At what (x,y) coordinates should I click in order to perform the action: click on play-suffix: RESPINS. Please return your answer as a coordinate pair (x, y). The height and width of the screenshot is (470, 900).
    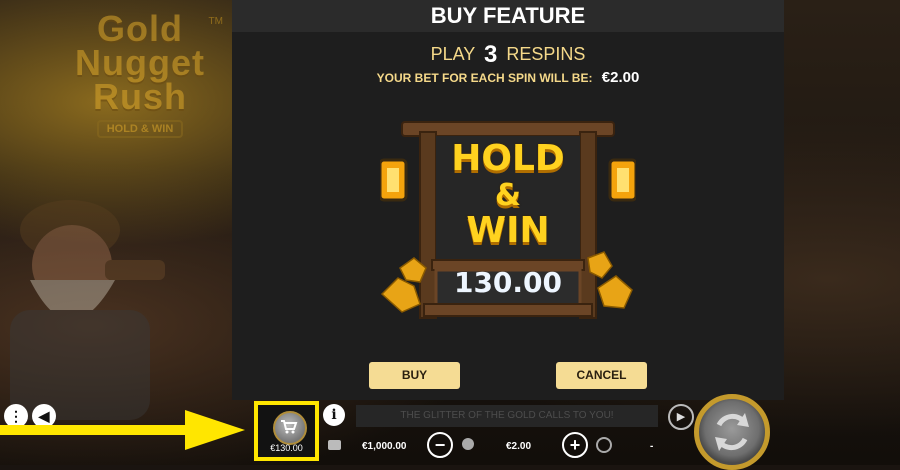
    Looking at the image, I should click on (546, 54).